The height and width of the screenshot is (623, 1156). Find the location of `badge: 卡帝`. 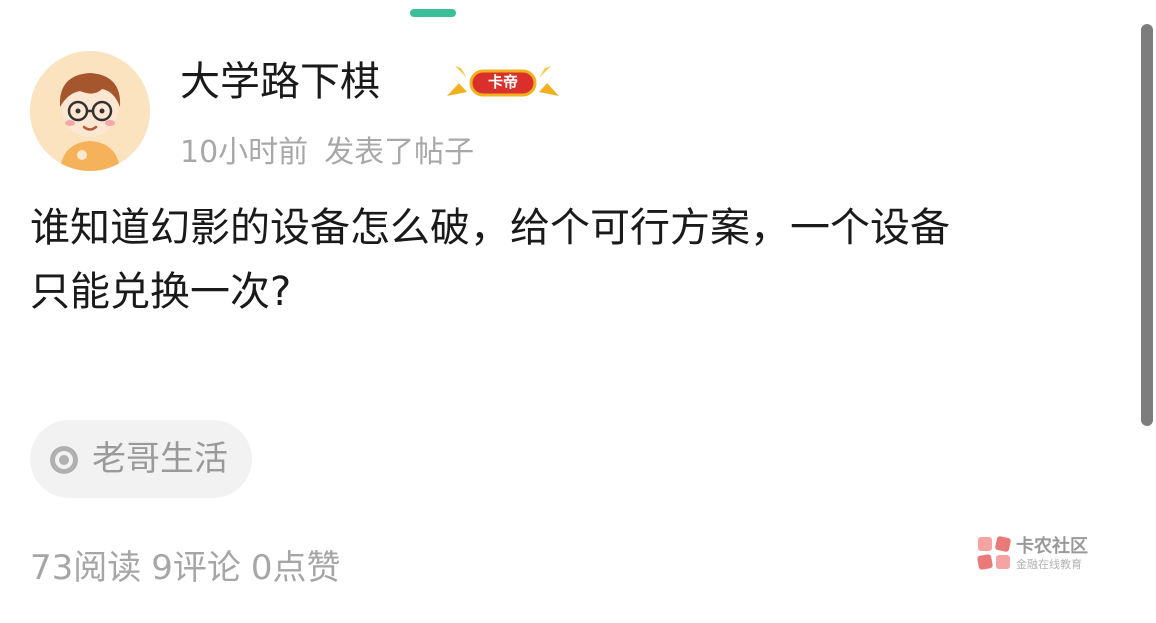

badge: 卡帝 is located at coordinates (503, 83).